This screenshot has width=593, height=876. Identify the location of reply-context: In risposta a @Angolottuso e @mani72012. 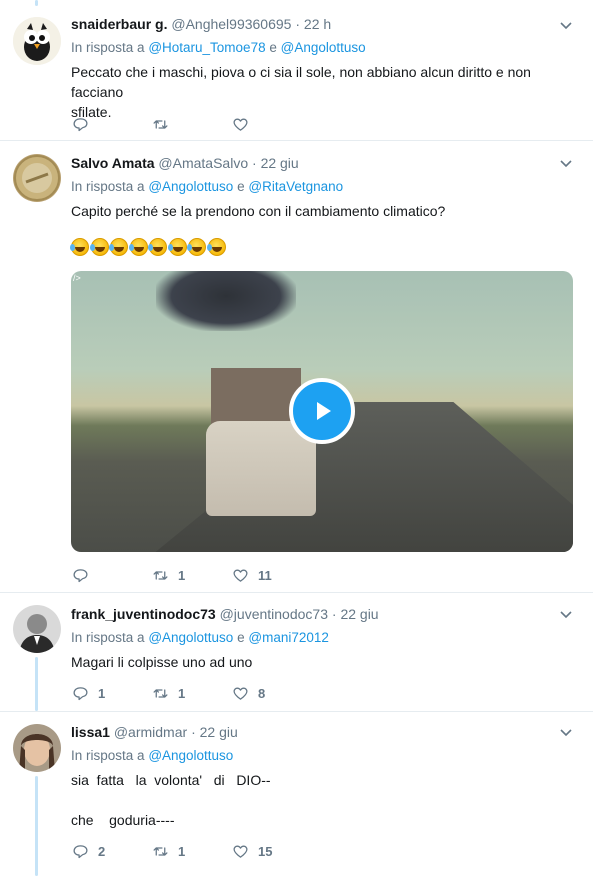
(200, 637).